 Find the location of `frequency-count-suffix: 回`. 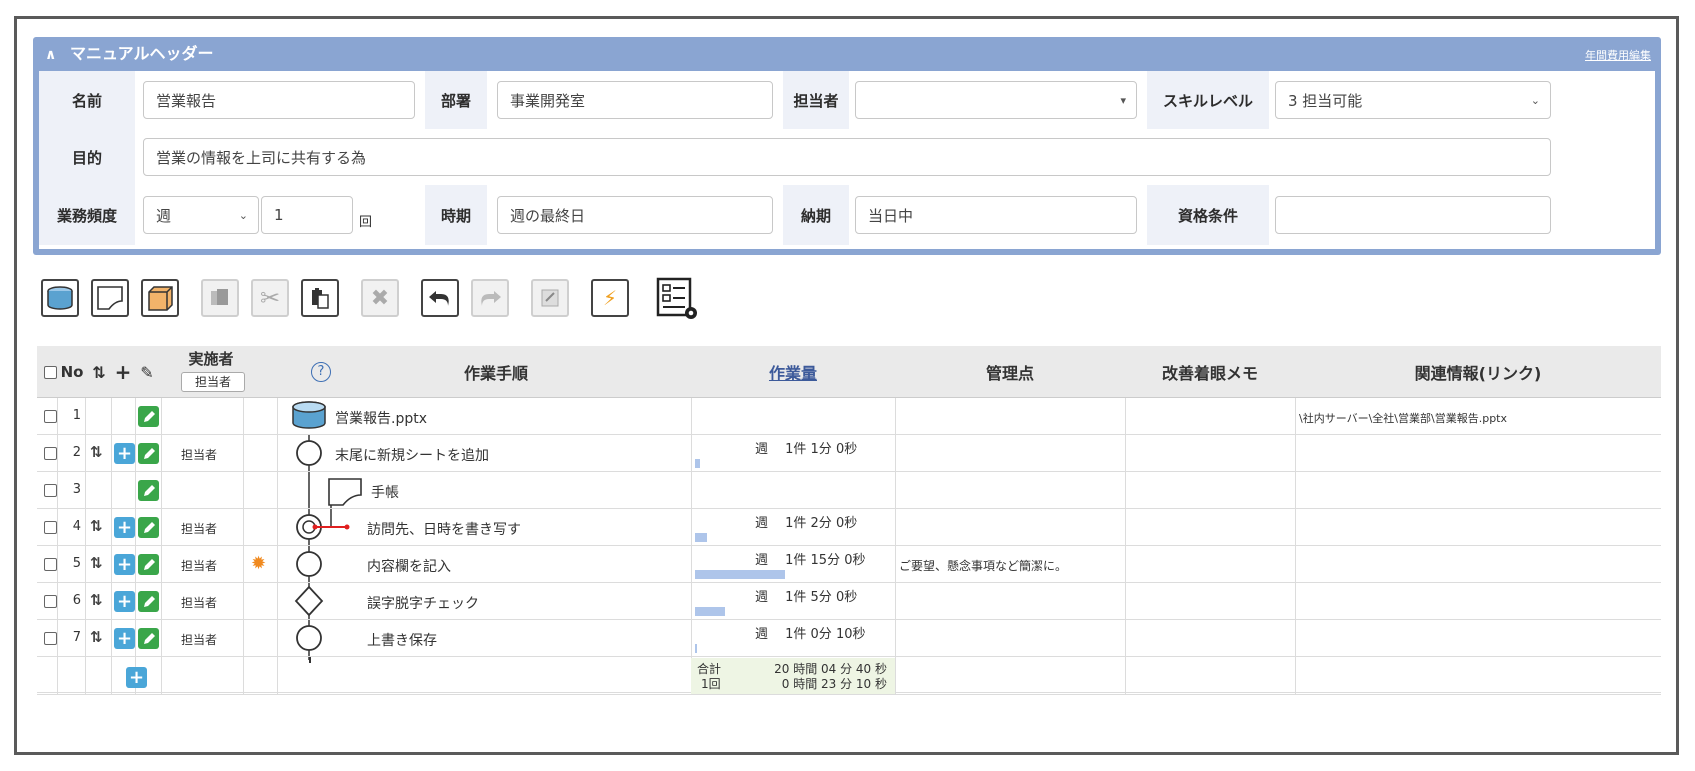

frequency-count-suffix: 回 is located at coordinates (366, 222).